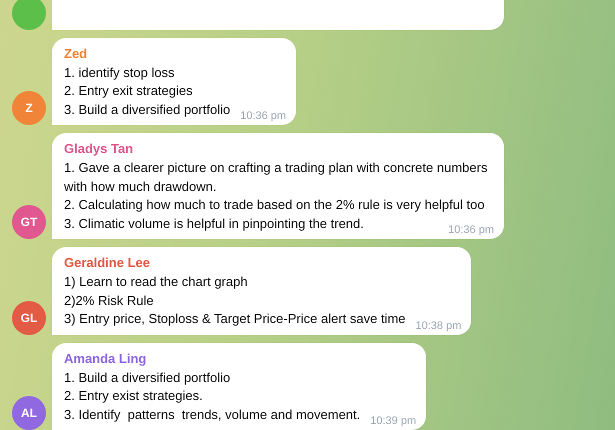 The image size is (615, 430). Describe the element at coordinates (29, 222) in the screenshot. I see `avatar: GT` at that location.